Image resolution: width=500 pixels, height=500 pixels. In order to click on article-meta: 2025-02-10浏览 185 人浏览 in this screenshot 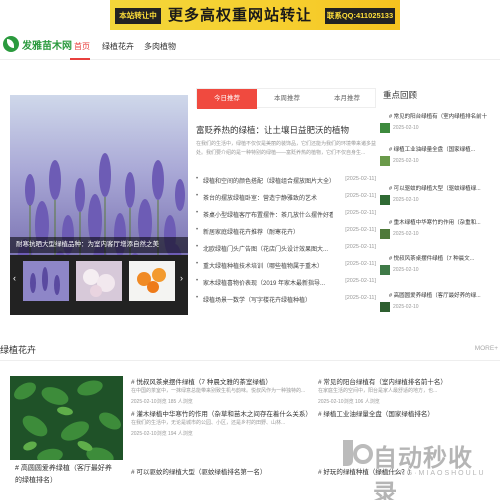, I will do `click(162, 402)`.